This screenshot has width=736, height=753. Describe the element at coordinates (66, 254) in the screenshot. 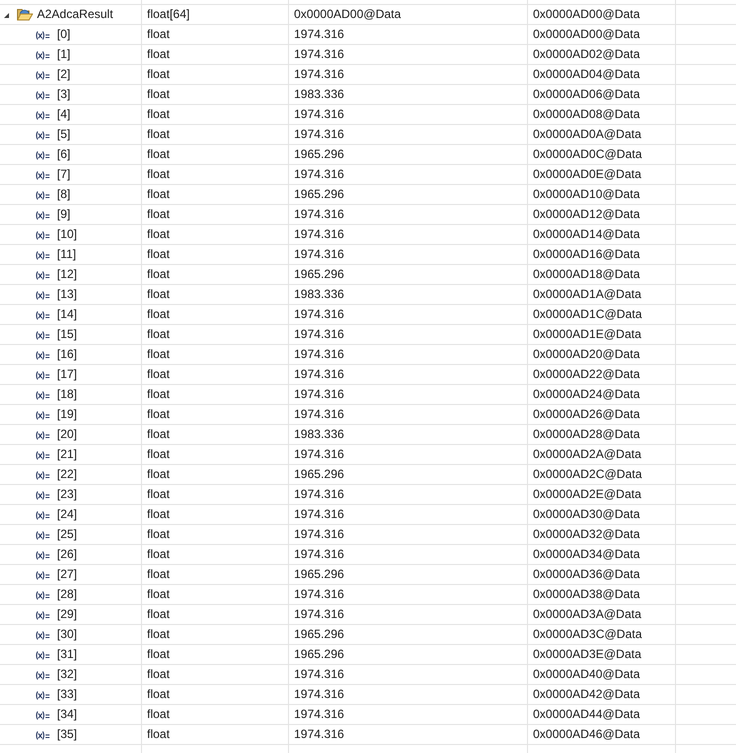

I see `tree-item-label: [11]` at that location.